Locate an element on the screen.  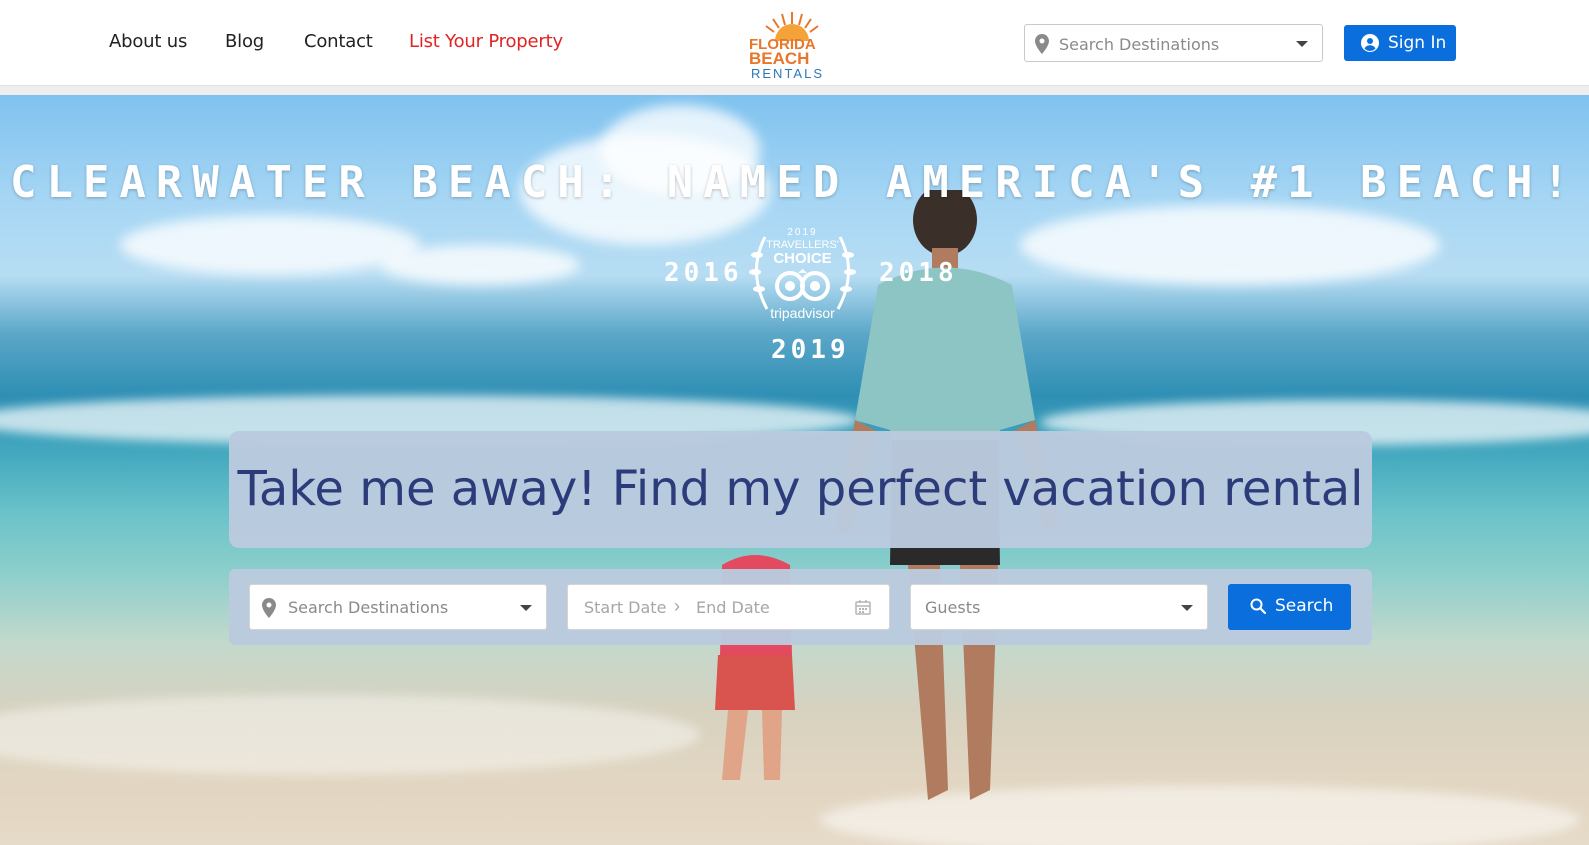
search-button: Search is located at coordinates (1289, 607).